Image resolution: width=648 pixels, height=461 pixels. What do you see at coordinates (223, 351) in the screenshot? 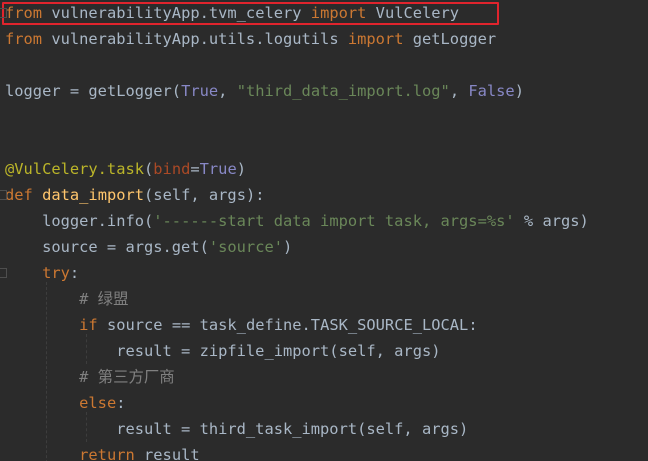
I see `code-token: result = zipfile_import(self, args)` at bounding box center [223, 351].